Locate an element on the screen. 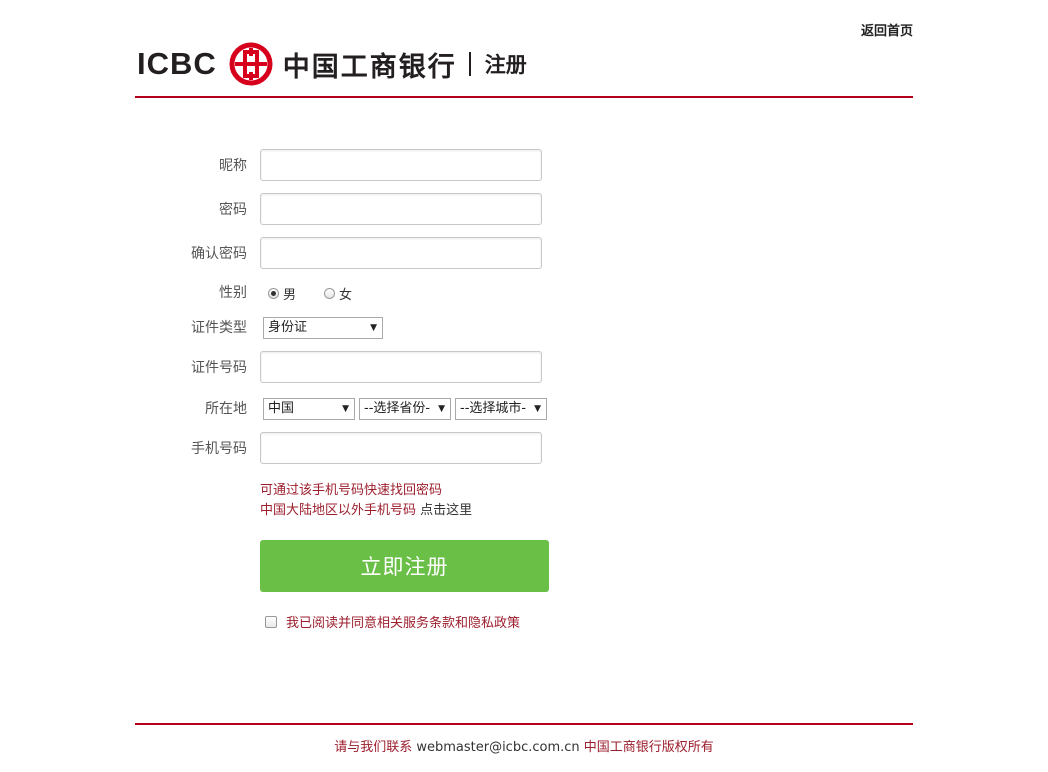 This screenshot has height=772, width=1048. country-dropdown-icon: ▼ is located at coordinates (345, 409).